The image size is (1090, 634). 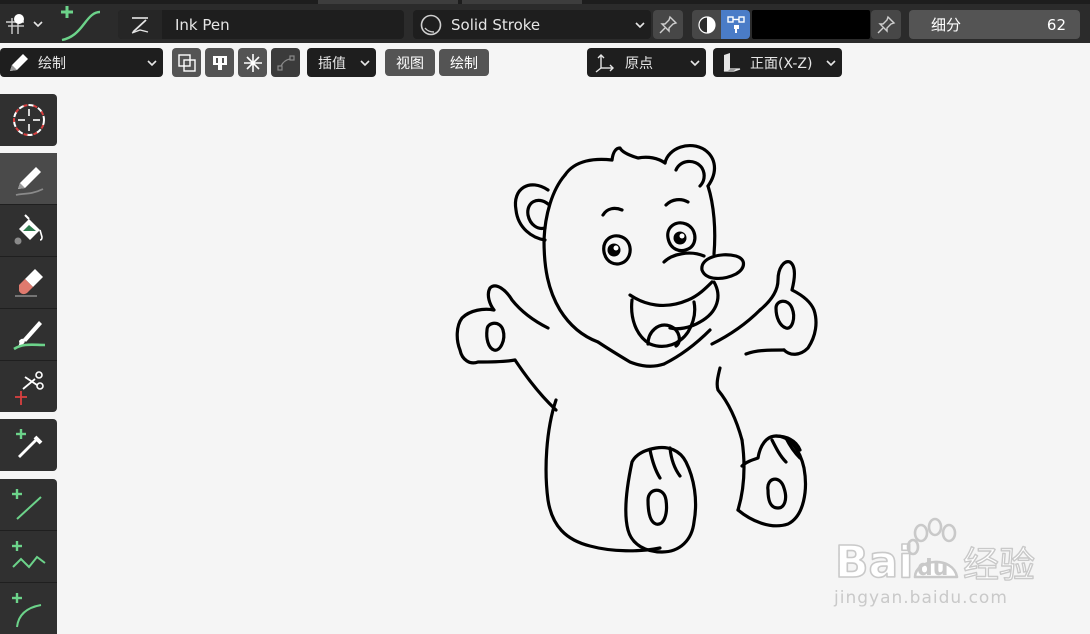 I want to click on brush-name: Ink Pen, so click(x=202, y=24).